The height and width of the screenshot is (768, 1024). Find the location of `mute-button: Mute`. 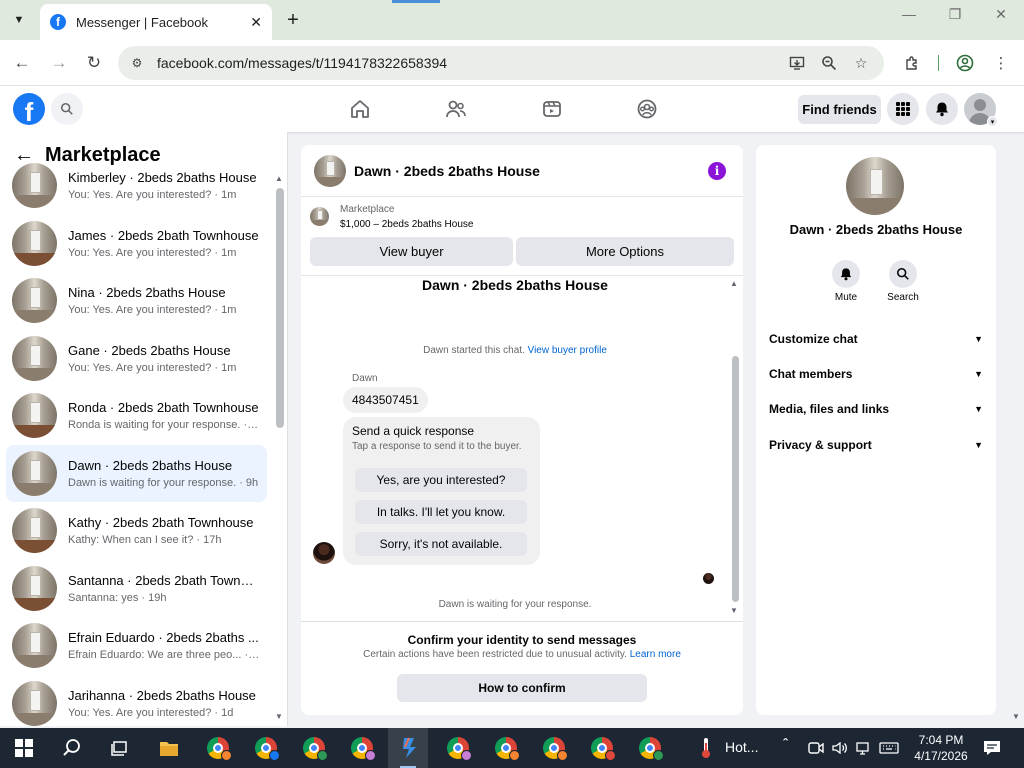

mute-button: Mute is located at coordinates (846, 281).